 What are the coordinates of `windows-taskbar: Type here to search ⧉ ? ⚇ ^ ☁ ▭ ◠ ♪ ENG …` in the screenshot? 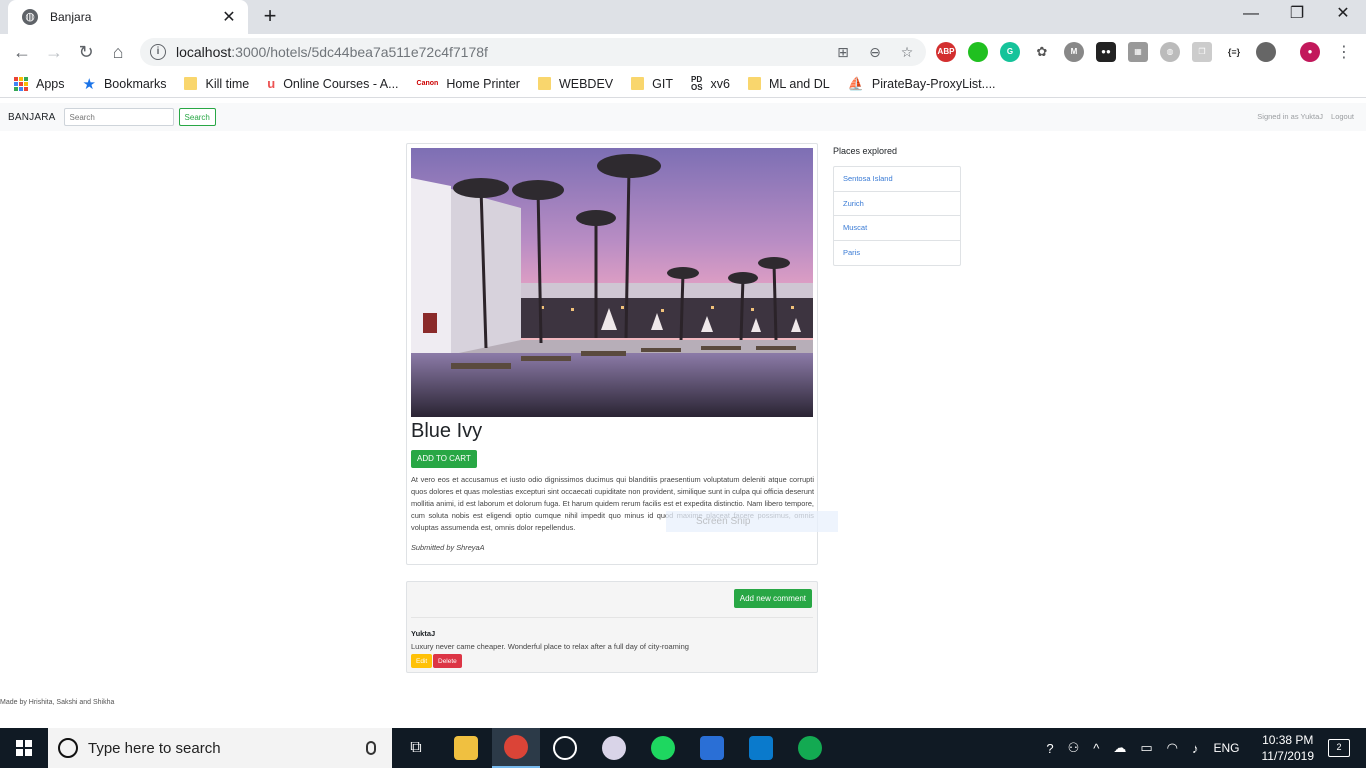 It's located at (683, 748).